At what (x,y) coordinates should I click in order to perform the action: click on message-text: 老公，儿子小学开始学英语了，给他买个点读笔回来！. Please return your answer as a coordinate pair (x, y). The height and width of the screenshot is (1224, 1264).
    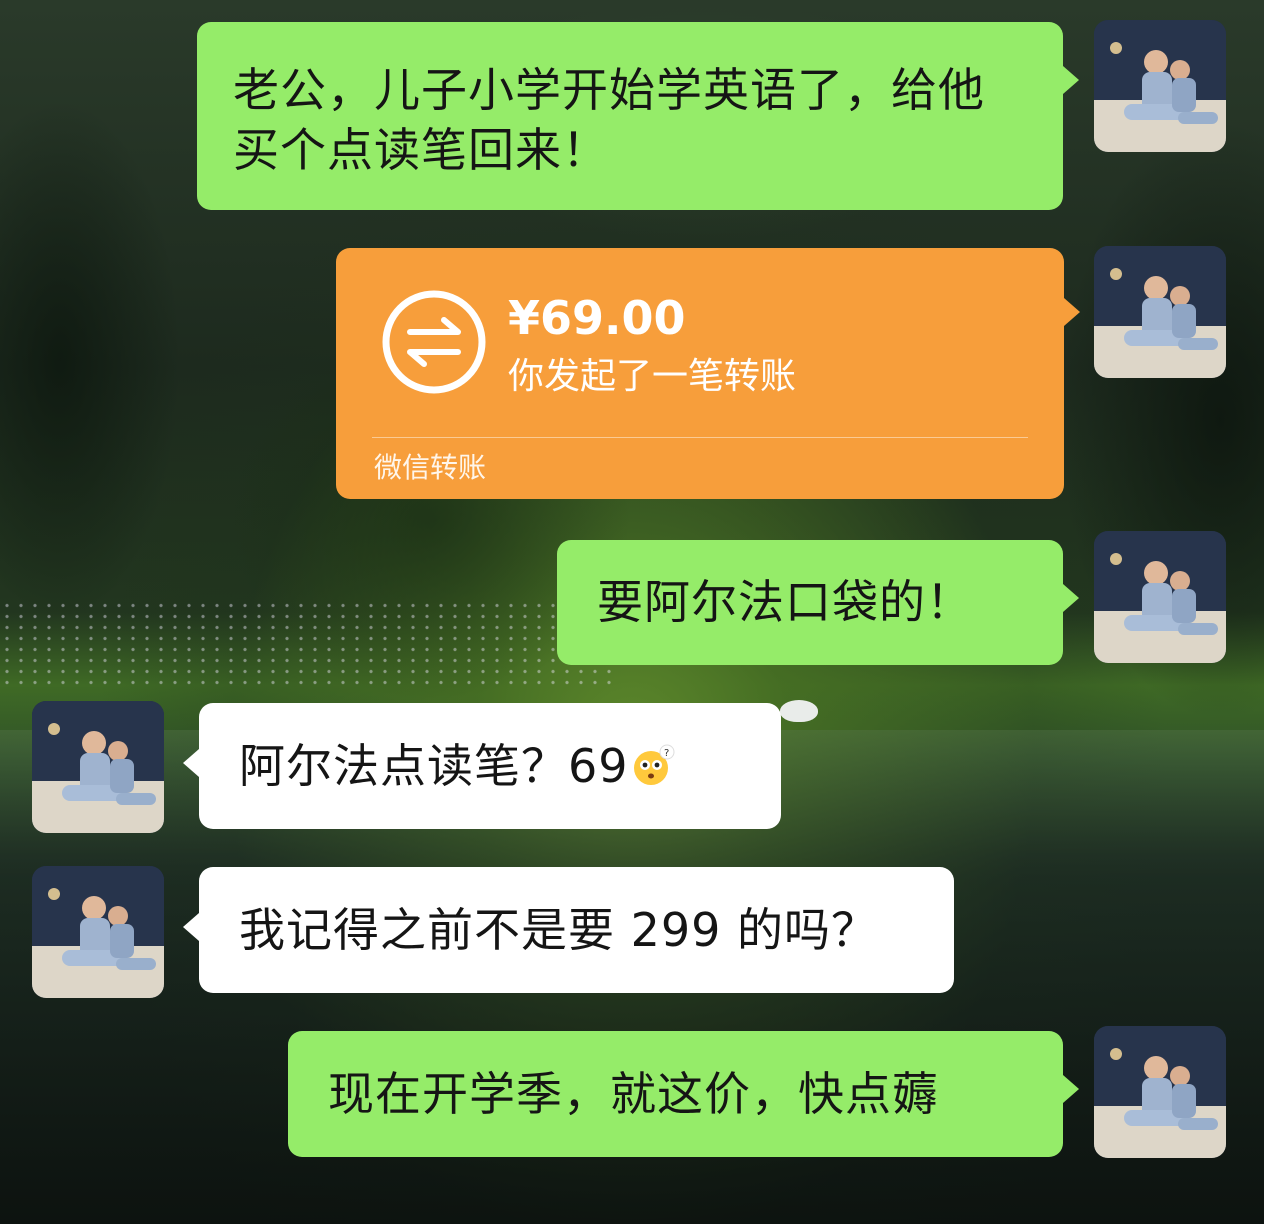
    Looking at the image, I should click on (609, 120).